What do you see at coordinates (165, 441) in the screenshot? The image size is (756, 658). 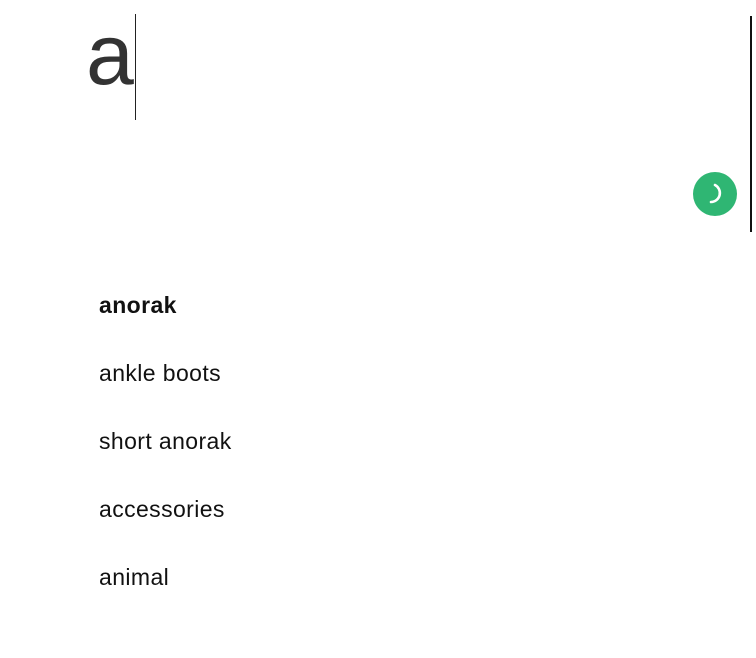 I see `suggestion-label: short anorak` at bounding box center [165, 441].